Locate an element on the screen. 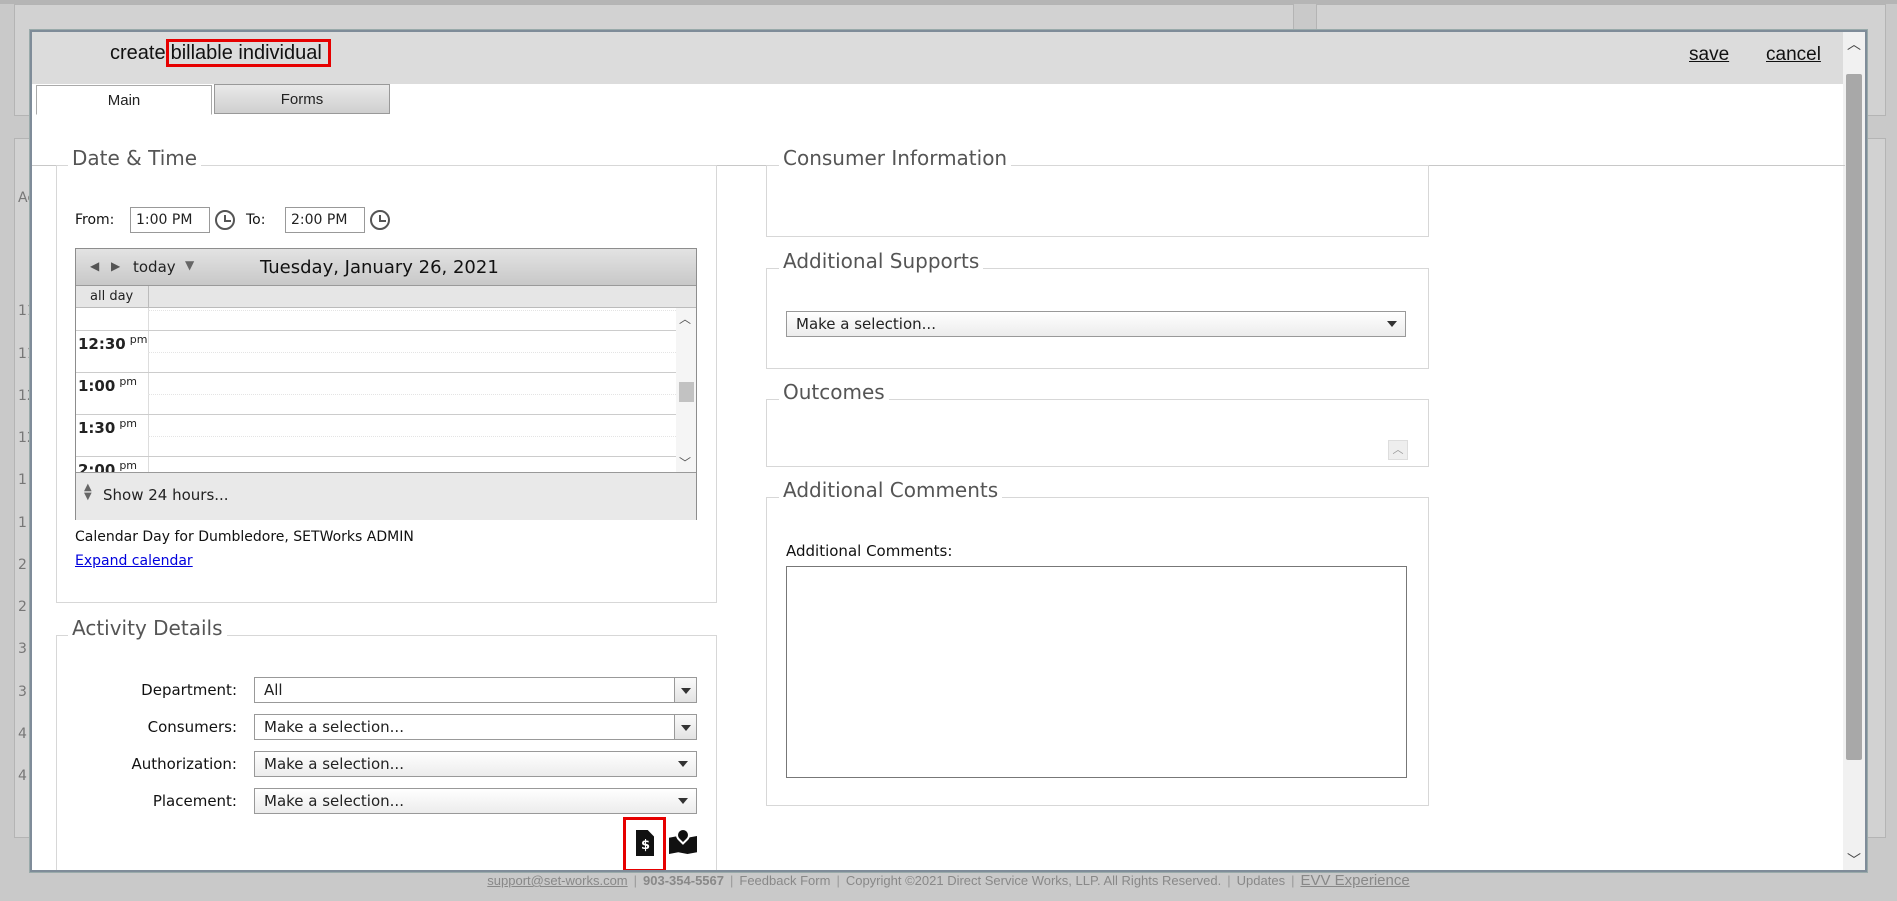  activity-details-legend: Activity Details is located at coordinates (147, 628).